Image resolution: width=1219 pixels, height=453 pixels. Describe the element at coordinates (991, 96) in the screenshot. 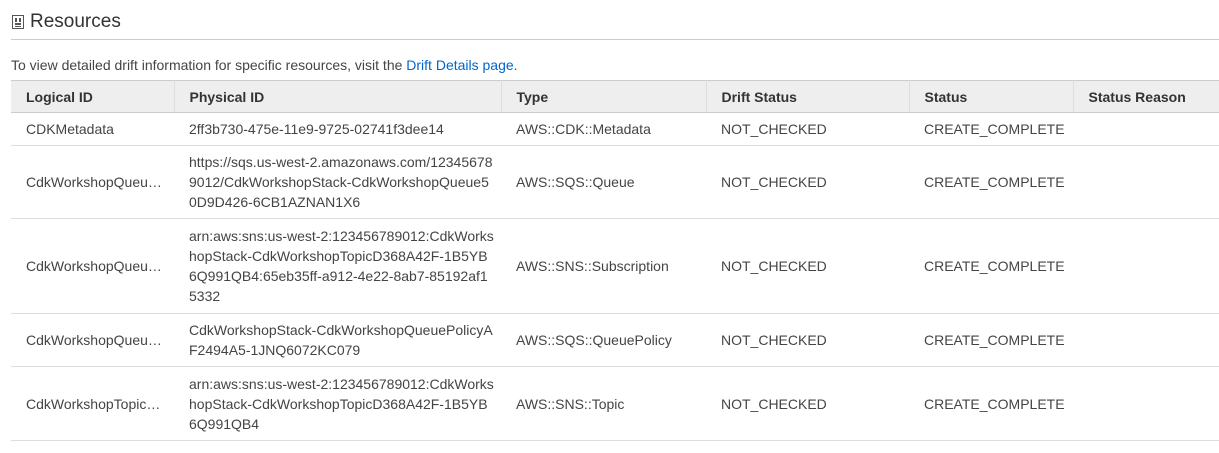

I see `column-header-status: Status` at that location.